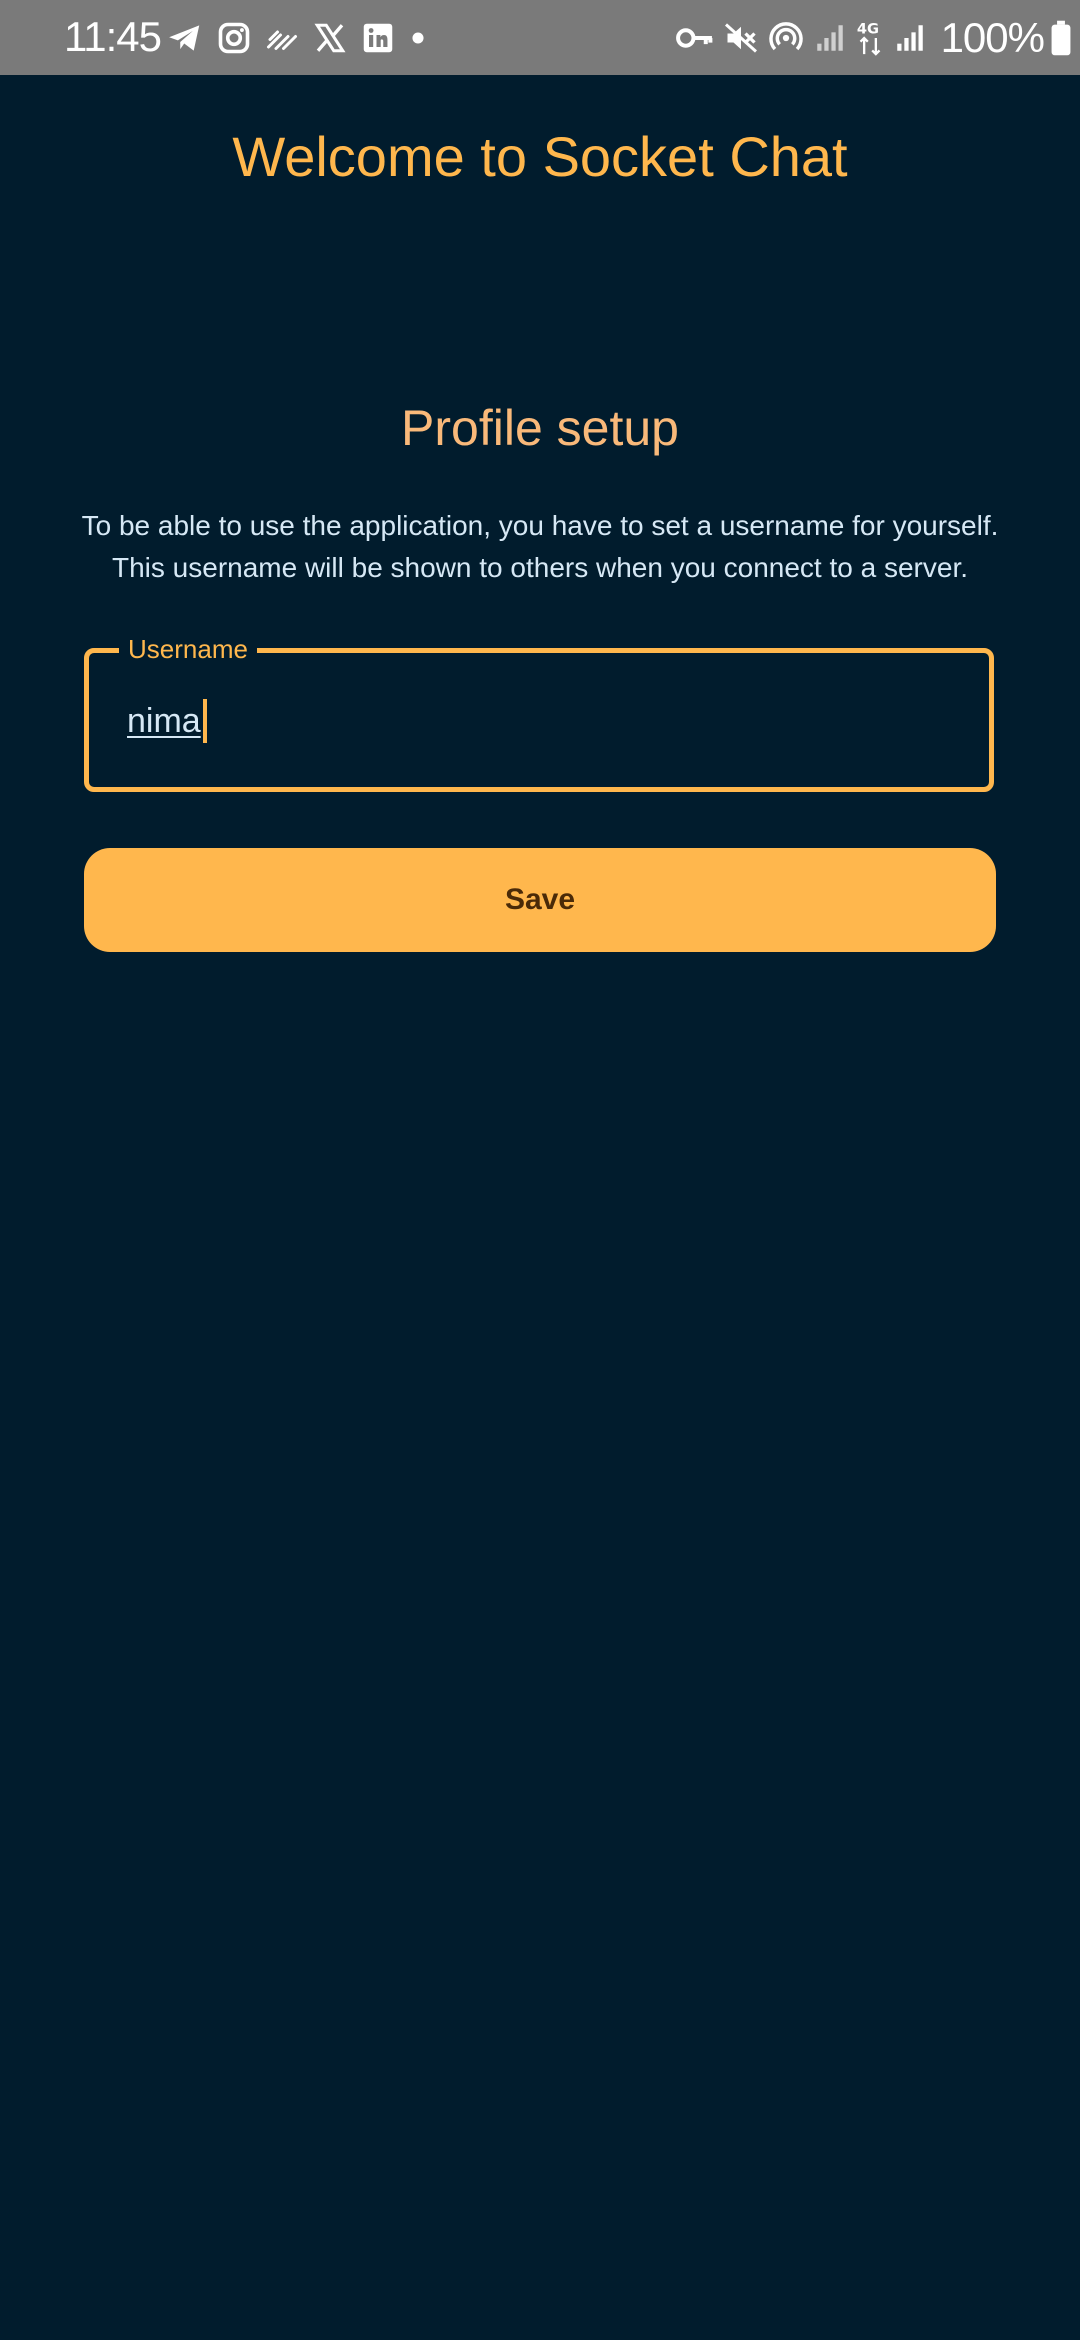  I want to click on status-bar: 11:45 4G 100%, so click(540, 37).